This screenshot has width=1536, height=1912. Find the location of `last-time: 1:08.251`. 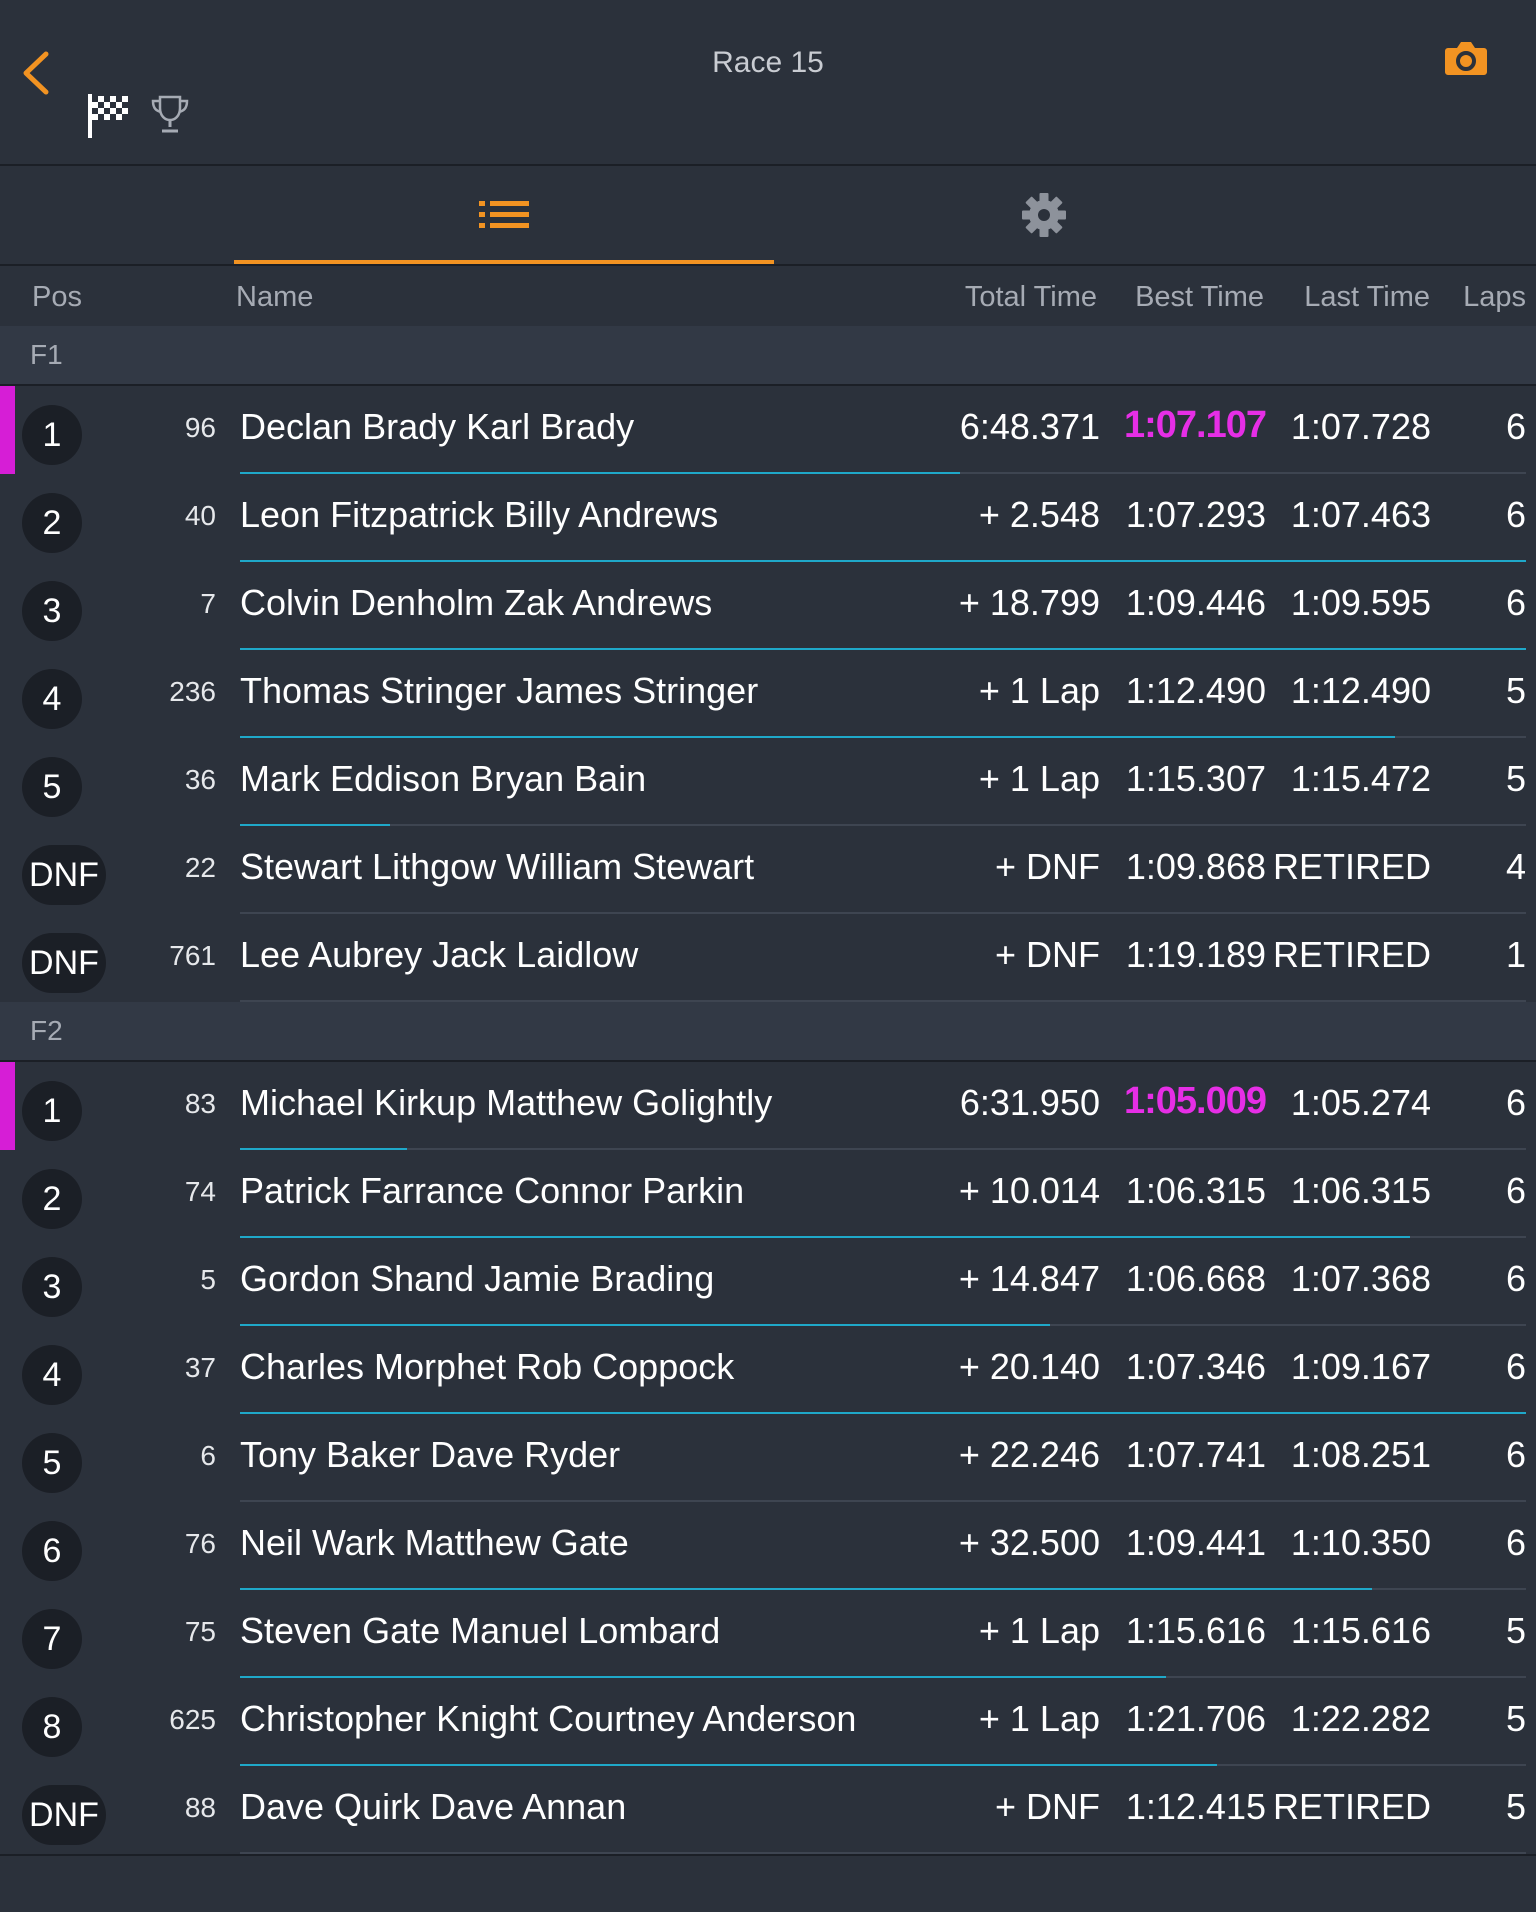

last-time: 1:08.251 is located at coordinates (1360, 1454).